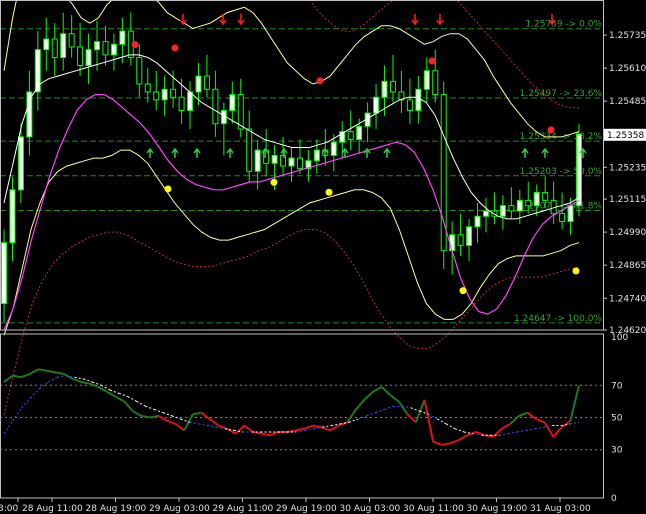 The height and width of the screenshot is (514, 646). What do you see at coordinates (627, 266) in the screenshot?
I see `price-tick-label: 1.24865` at bounding box center [627, 266].